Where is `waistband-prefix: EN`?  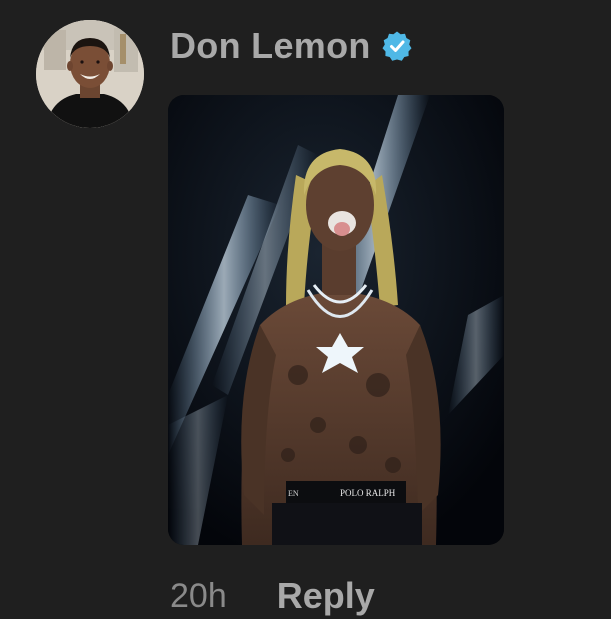
waistband-prefix: EN is located at coordinates (293, 493).